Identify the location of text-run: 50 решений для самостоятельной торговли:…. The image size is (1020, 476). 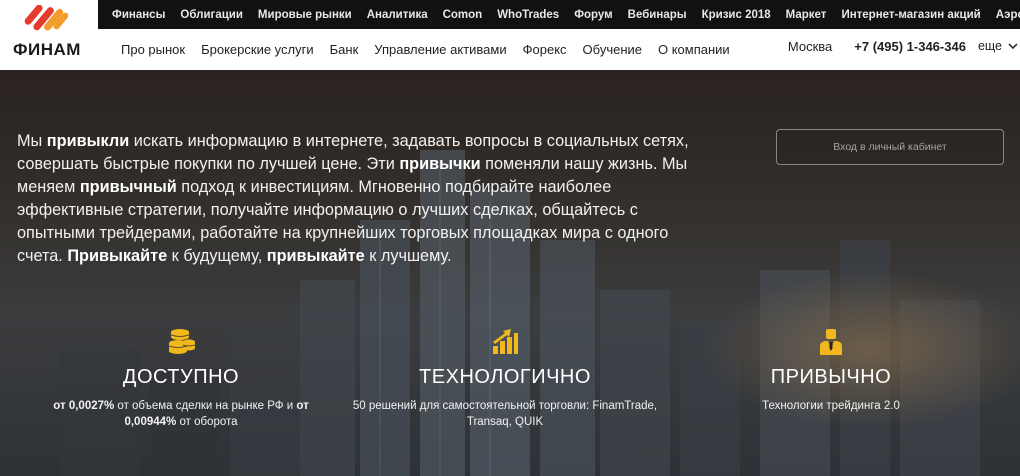
(505, 414).